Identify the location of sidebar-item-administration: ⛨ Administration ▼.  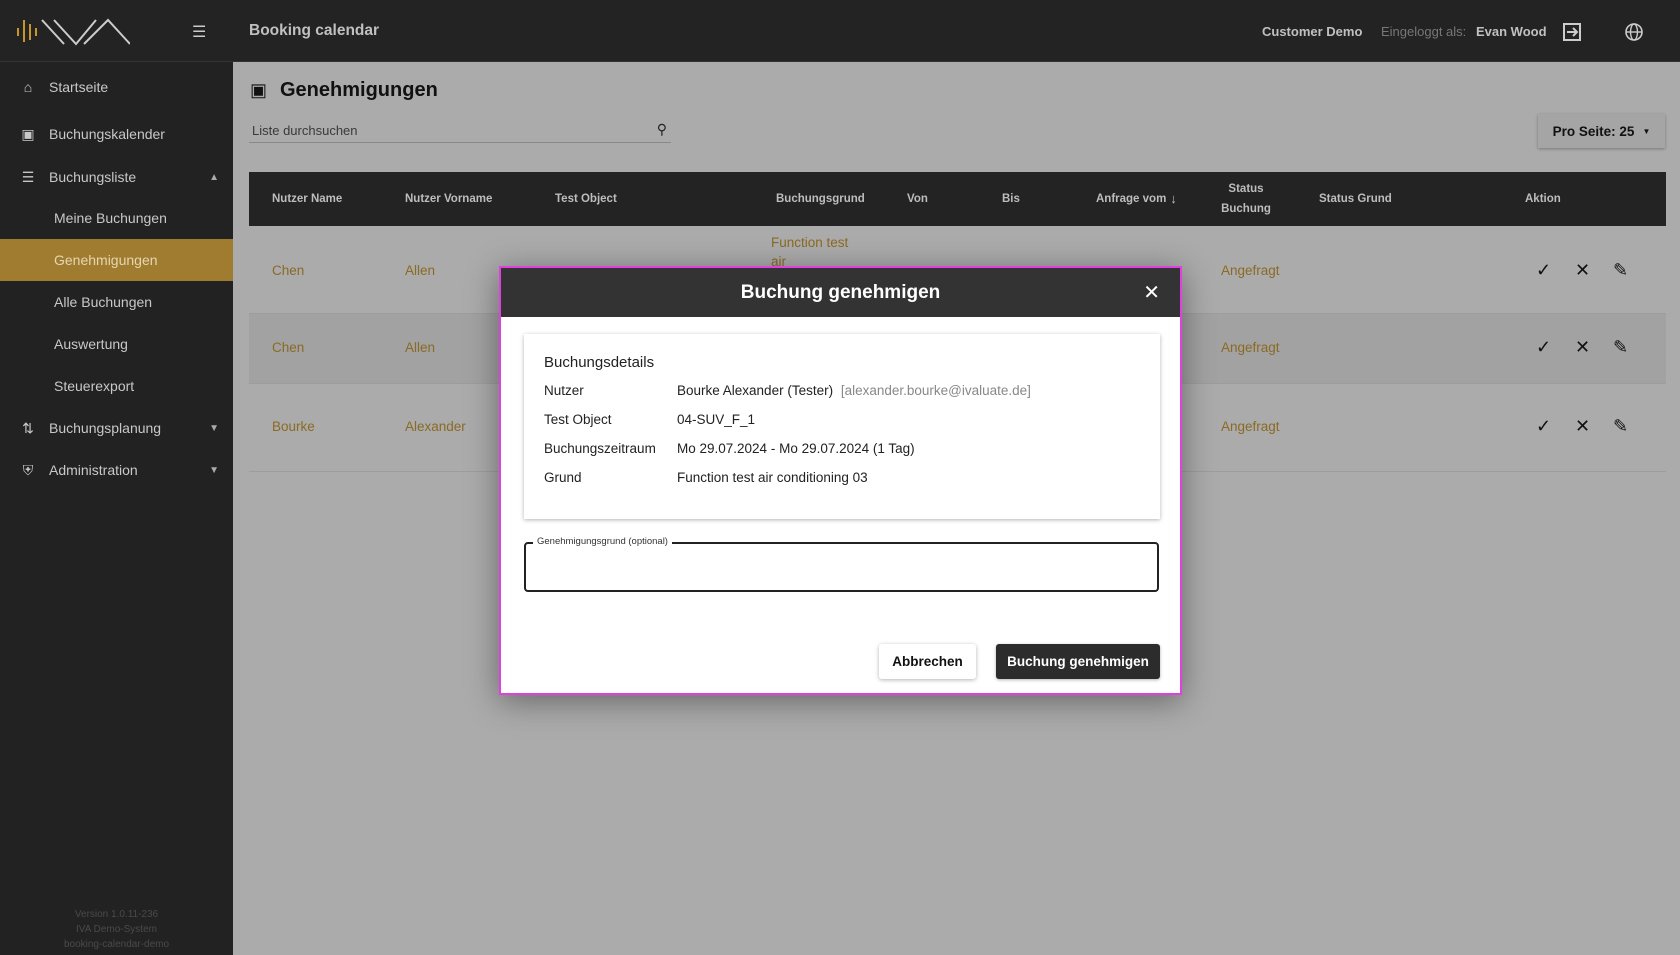
(116, 470).